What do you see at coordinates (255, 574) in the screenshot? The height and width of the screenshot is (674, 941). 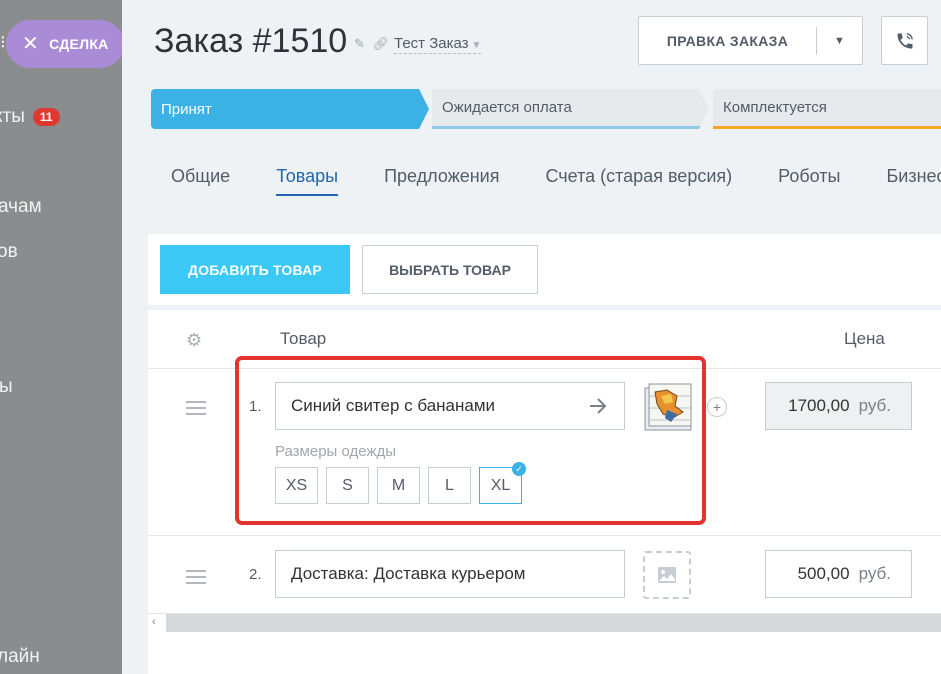 I see `row-number: 2.` at bounding box center [255, 574].